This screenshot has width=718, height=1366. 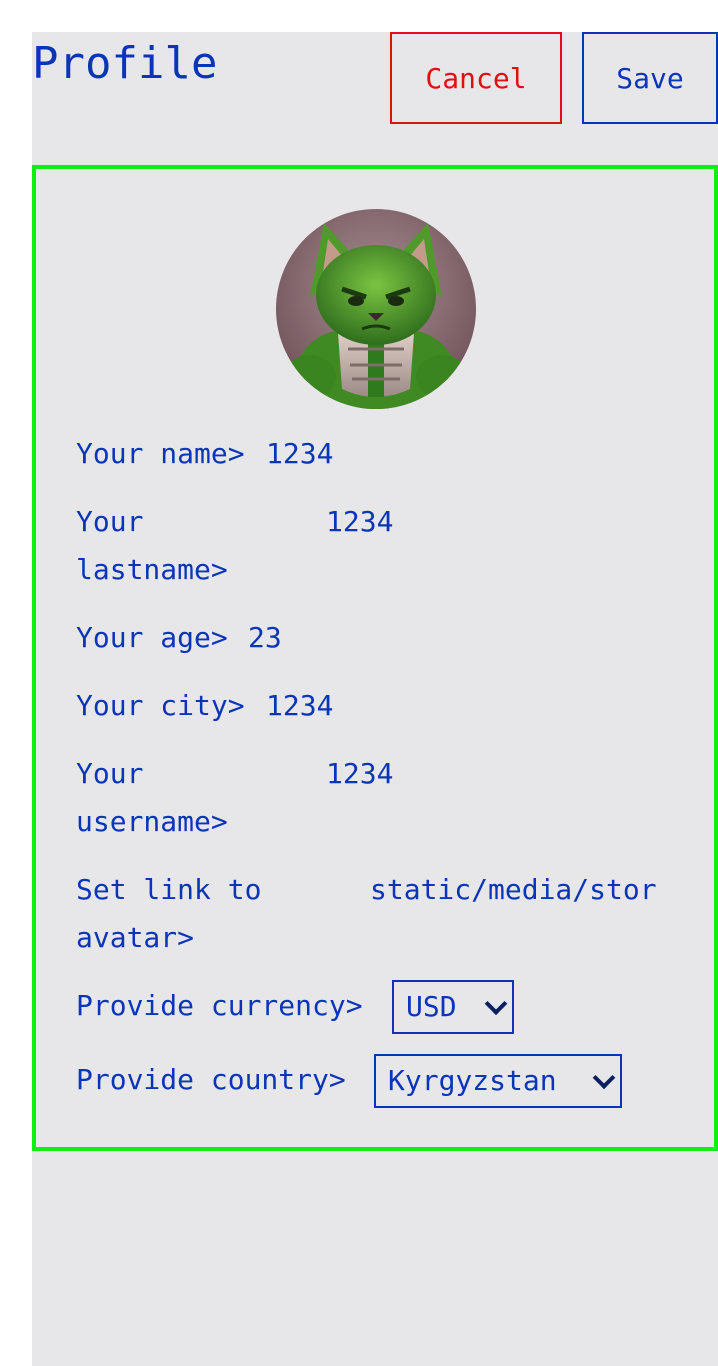 What do you see at coordinates (211, 1079) in the screenshot?
I see `country-label: Provide country>` at bounding box center [211, 1079].